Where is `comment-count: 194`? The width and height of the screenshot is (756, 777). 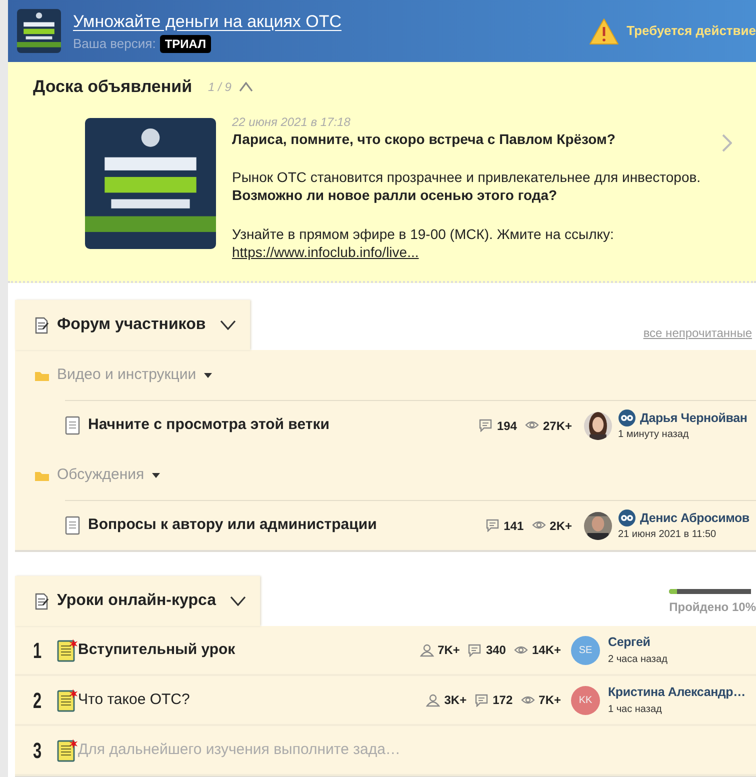 comment-count: 194 is located at coordinates (506, 426).